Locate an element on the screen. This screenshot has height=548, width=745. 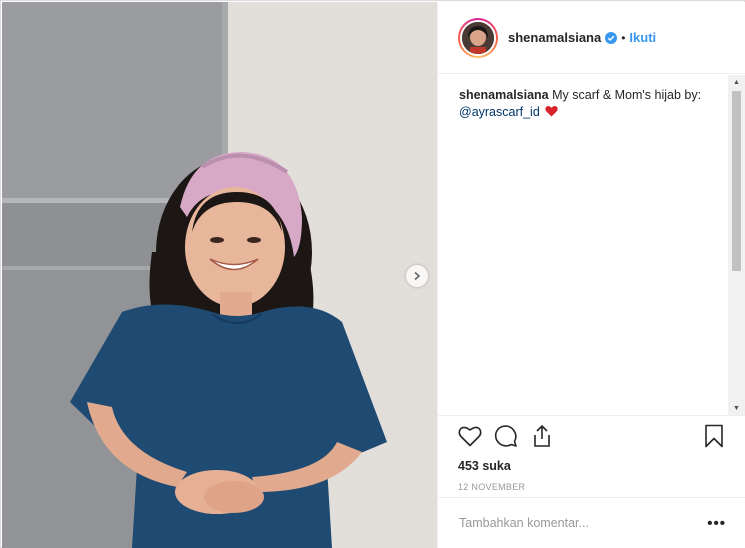
comment-button is located at coordinates (506, 436).